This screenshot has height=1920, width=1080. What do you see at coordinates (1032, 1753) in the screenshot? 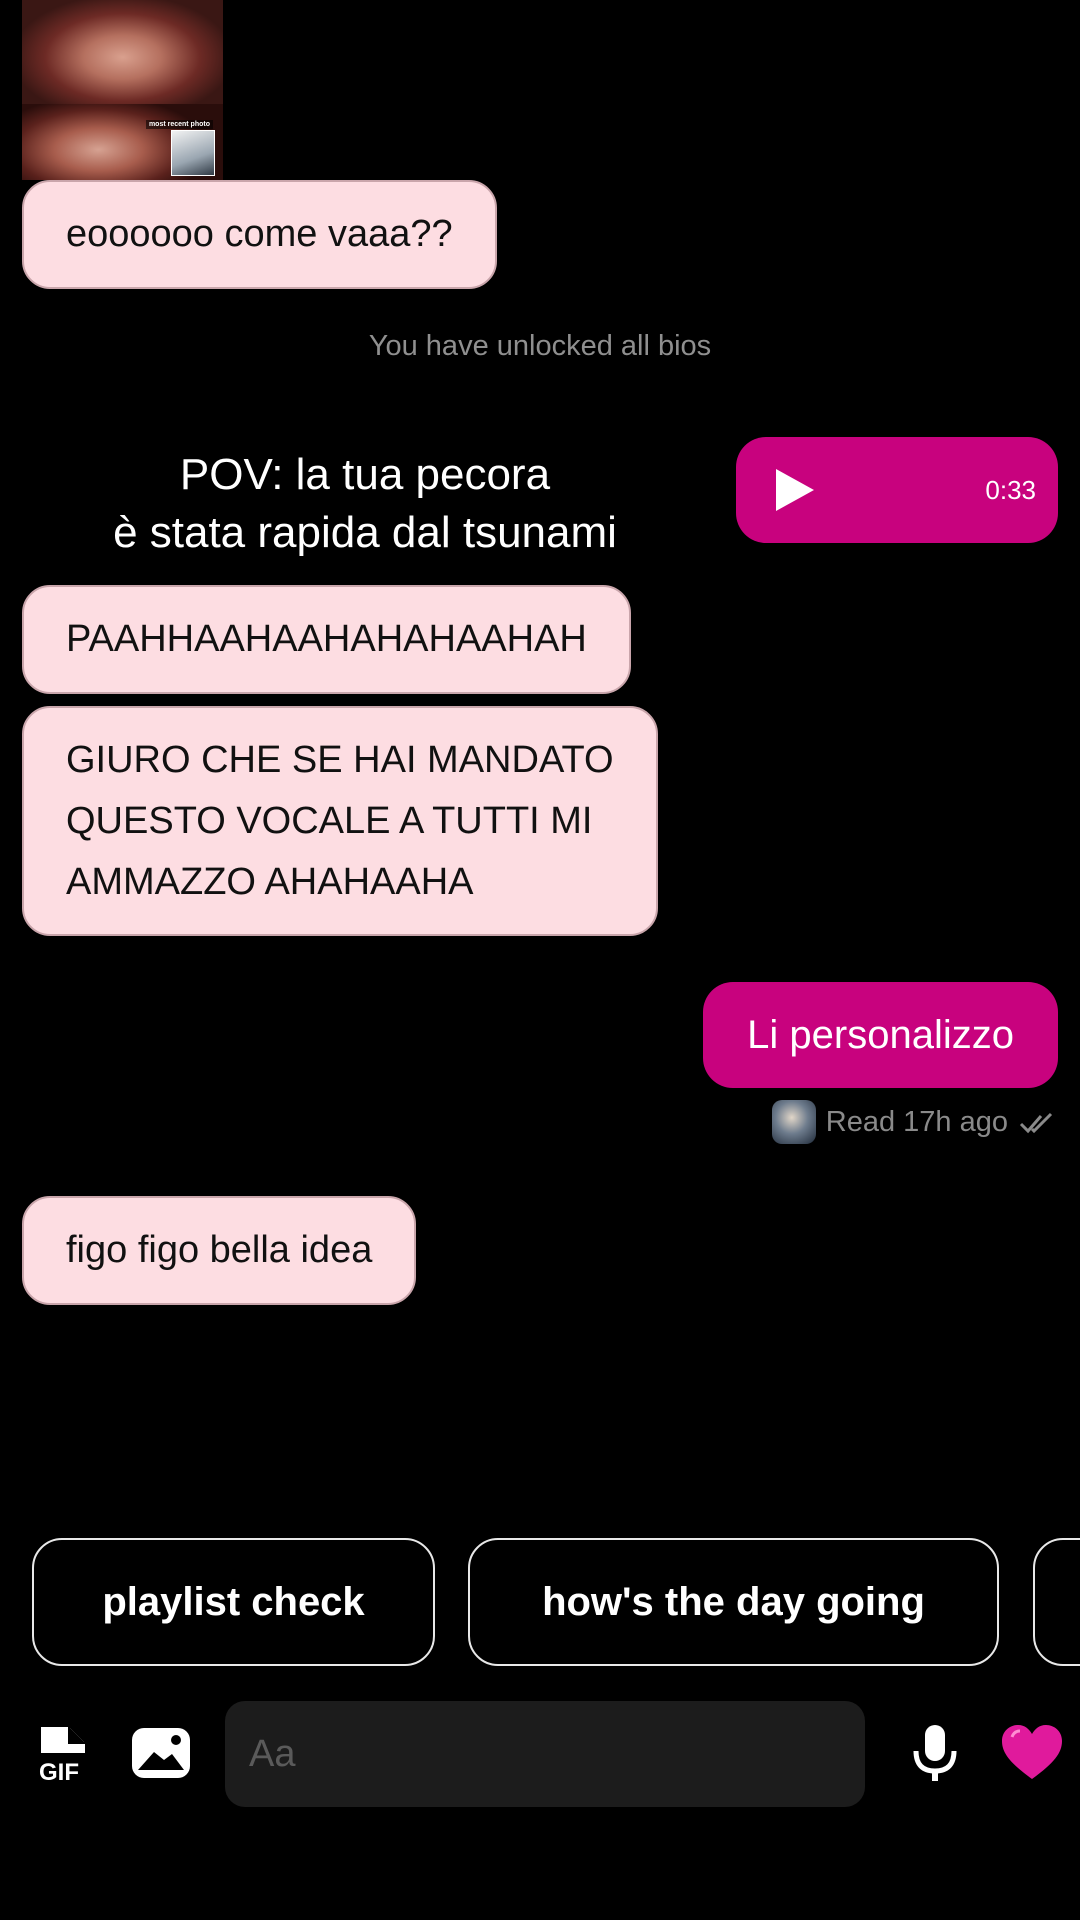
I see `heart-icon` at bounding box center [1032, 1753].